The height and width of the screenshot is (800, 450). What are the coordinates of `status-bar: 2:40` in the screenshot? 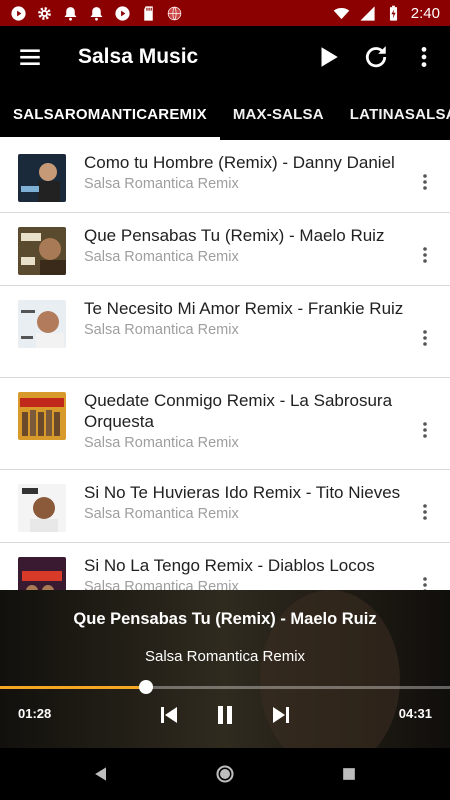 It's located at (225, 13).